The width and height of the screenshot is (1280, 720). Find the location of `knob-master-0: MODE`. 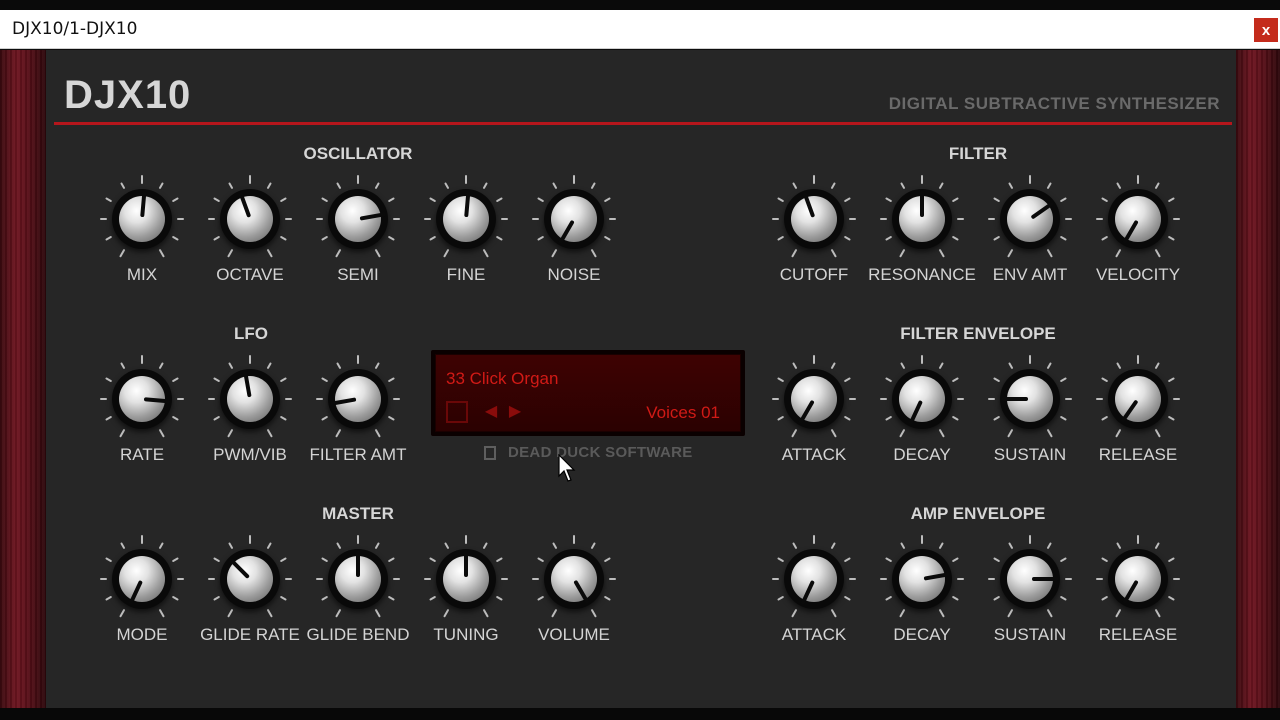

knob-master-0: MODE is located at coordinates (142, 596).